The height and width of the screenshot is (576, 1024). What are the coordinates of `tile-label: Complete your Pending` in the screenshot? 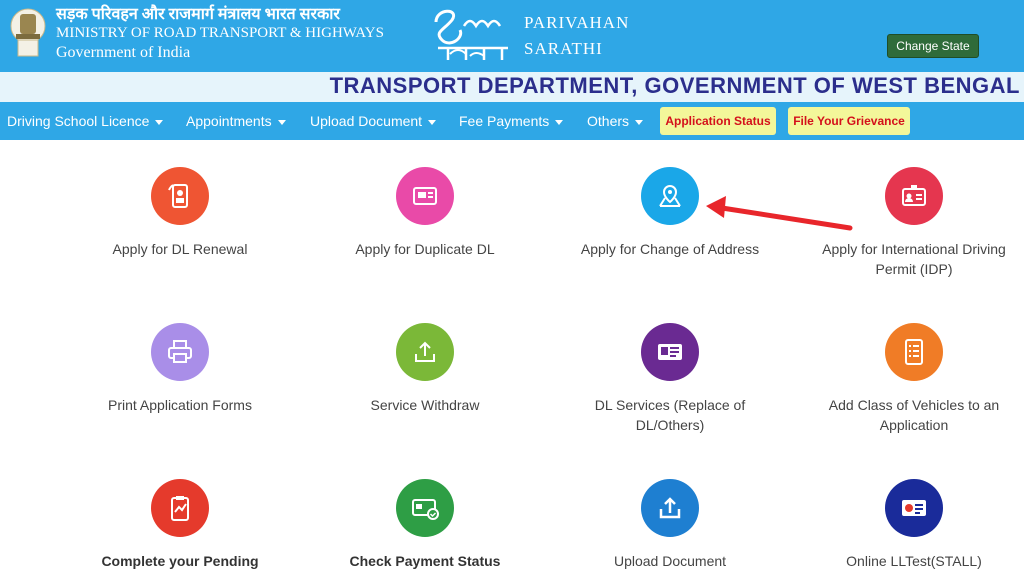 It's located at (180, 561).